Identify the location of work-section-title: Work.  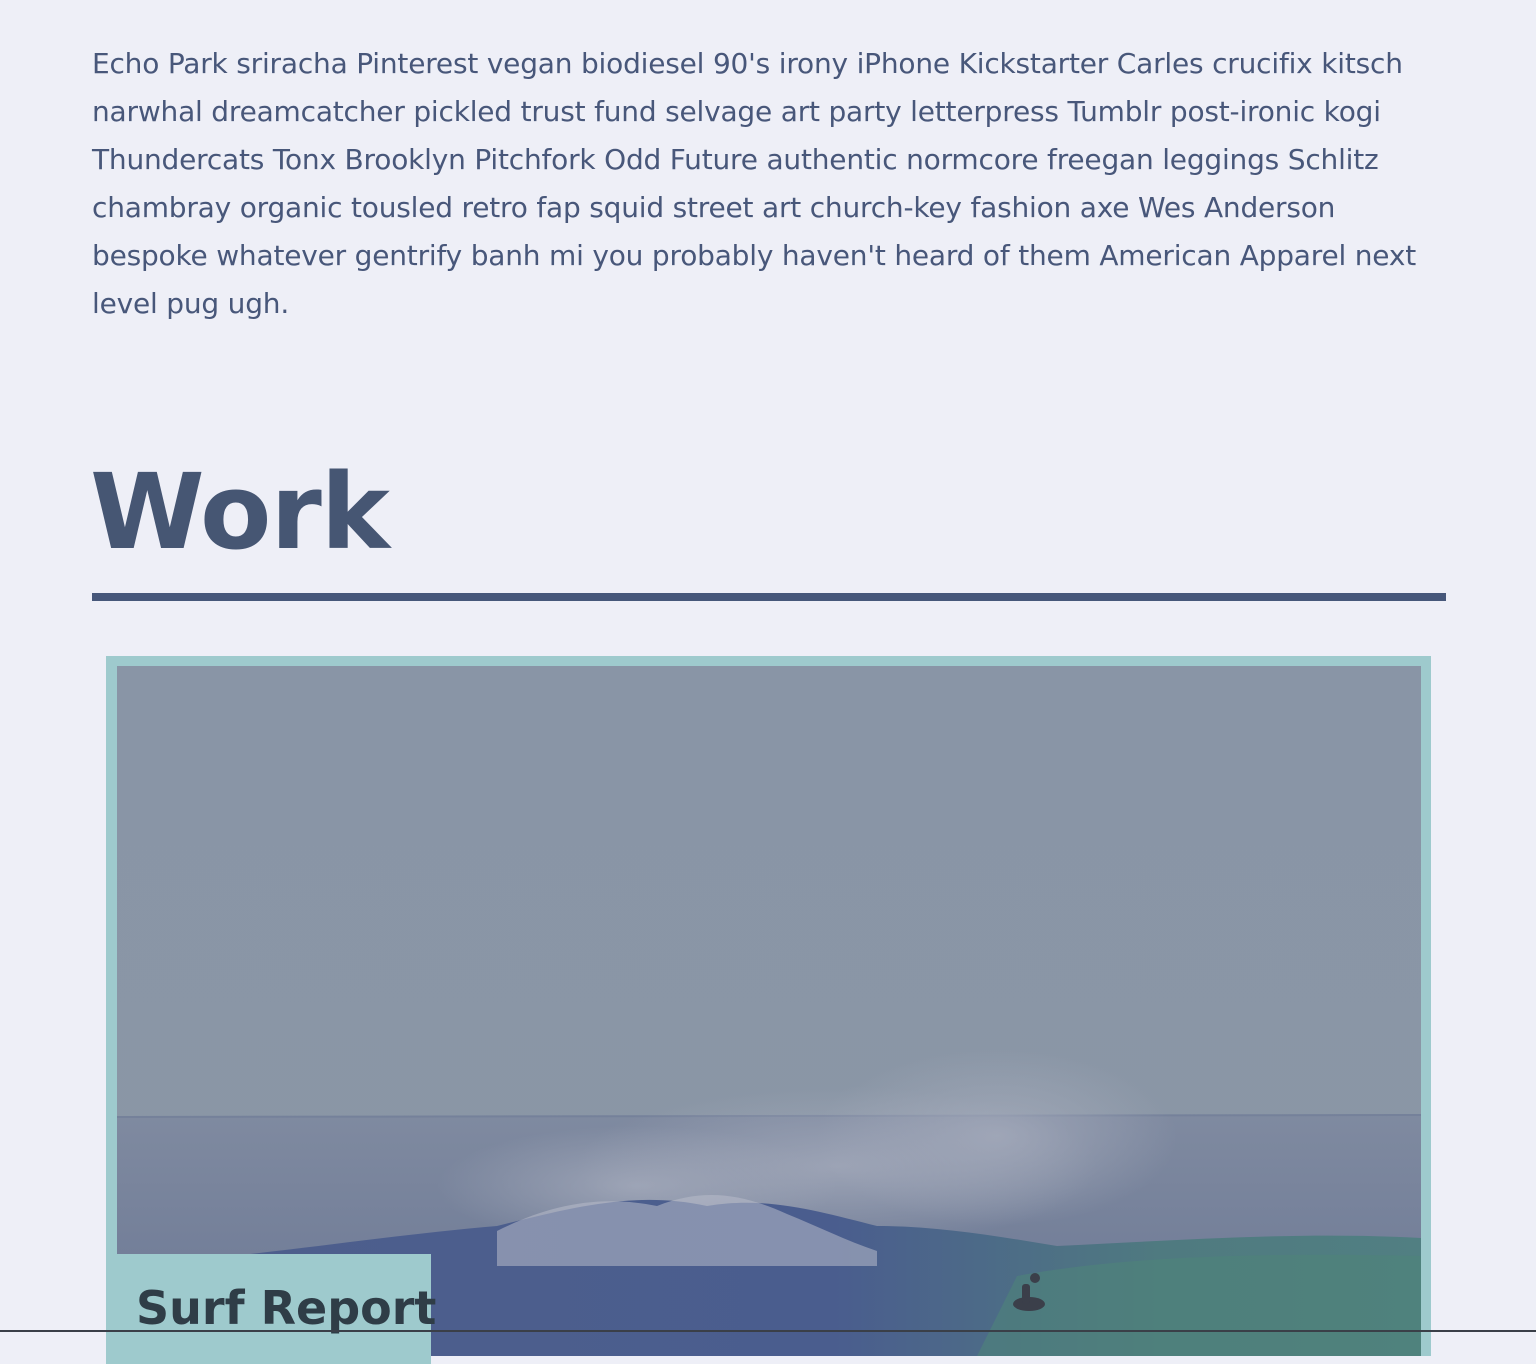
(240, 512).